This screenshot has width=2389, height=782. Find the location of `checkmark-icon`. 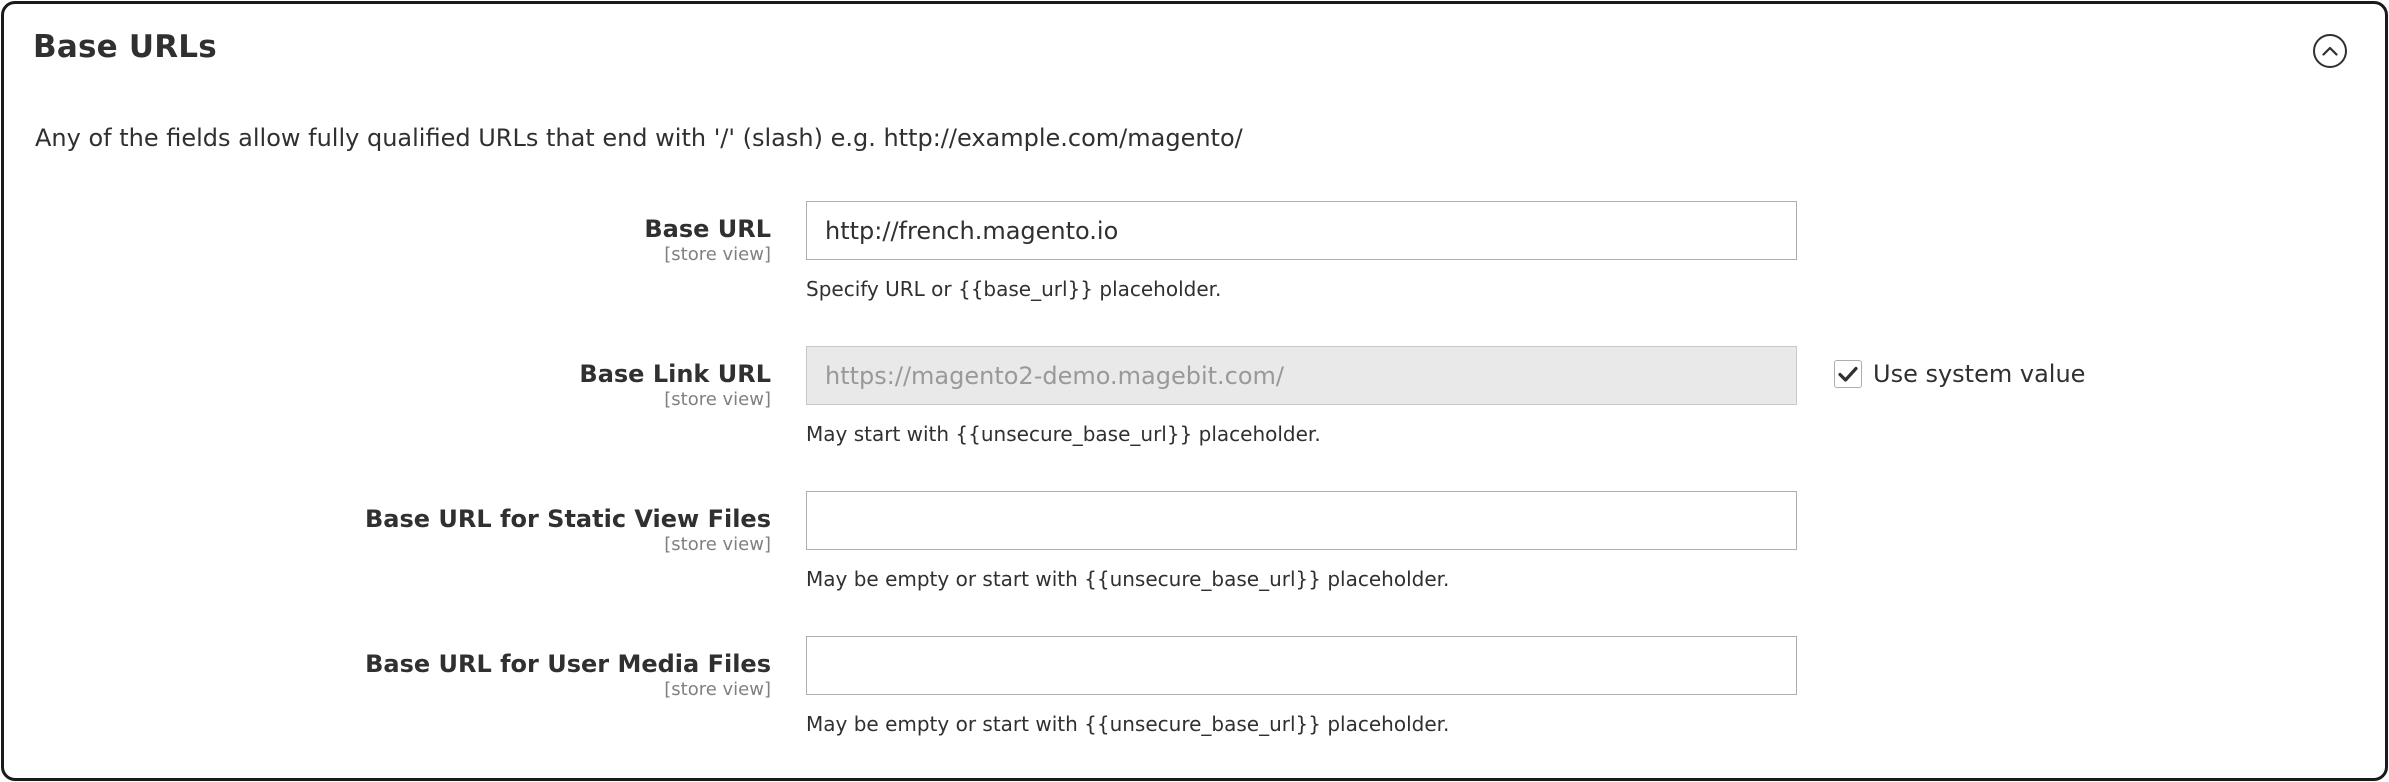

checkmark-icon is located at coordinates (1848, 374).